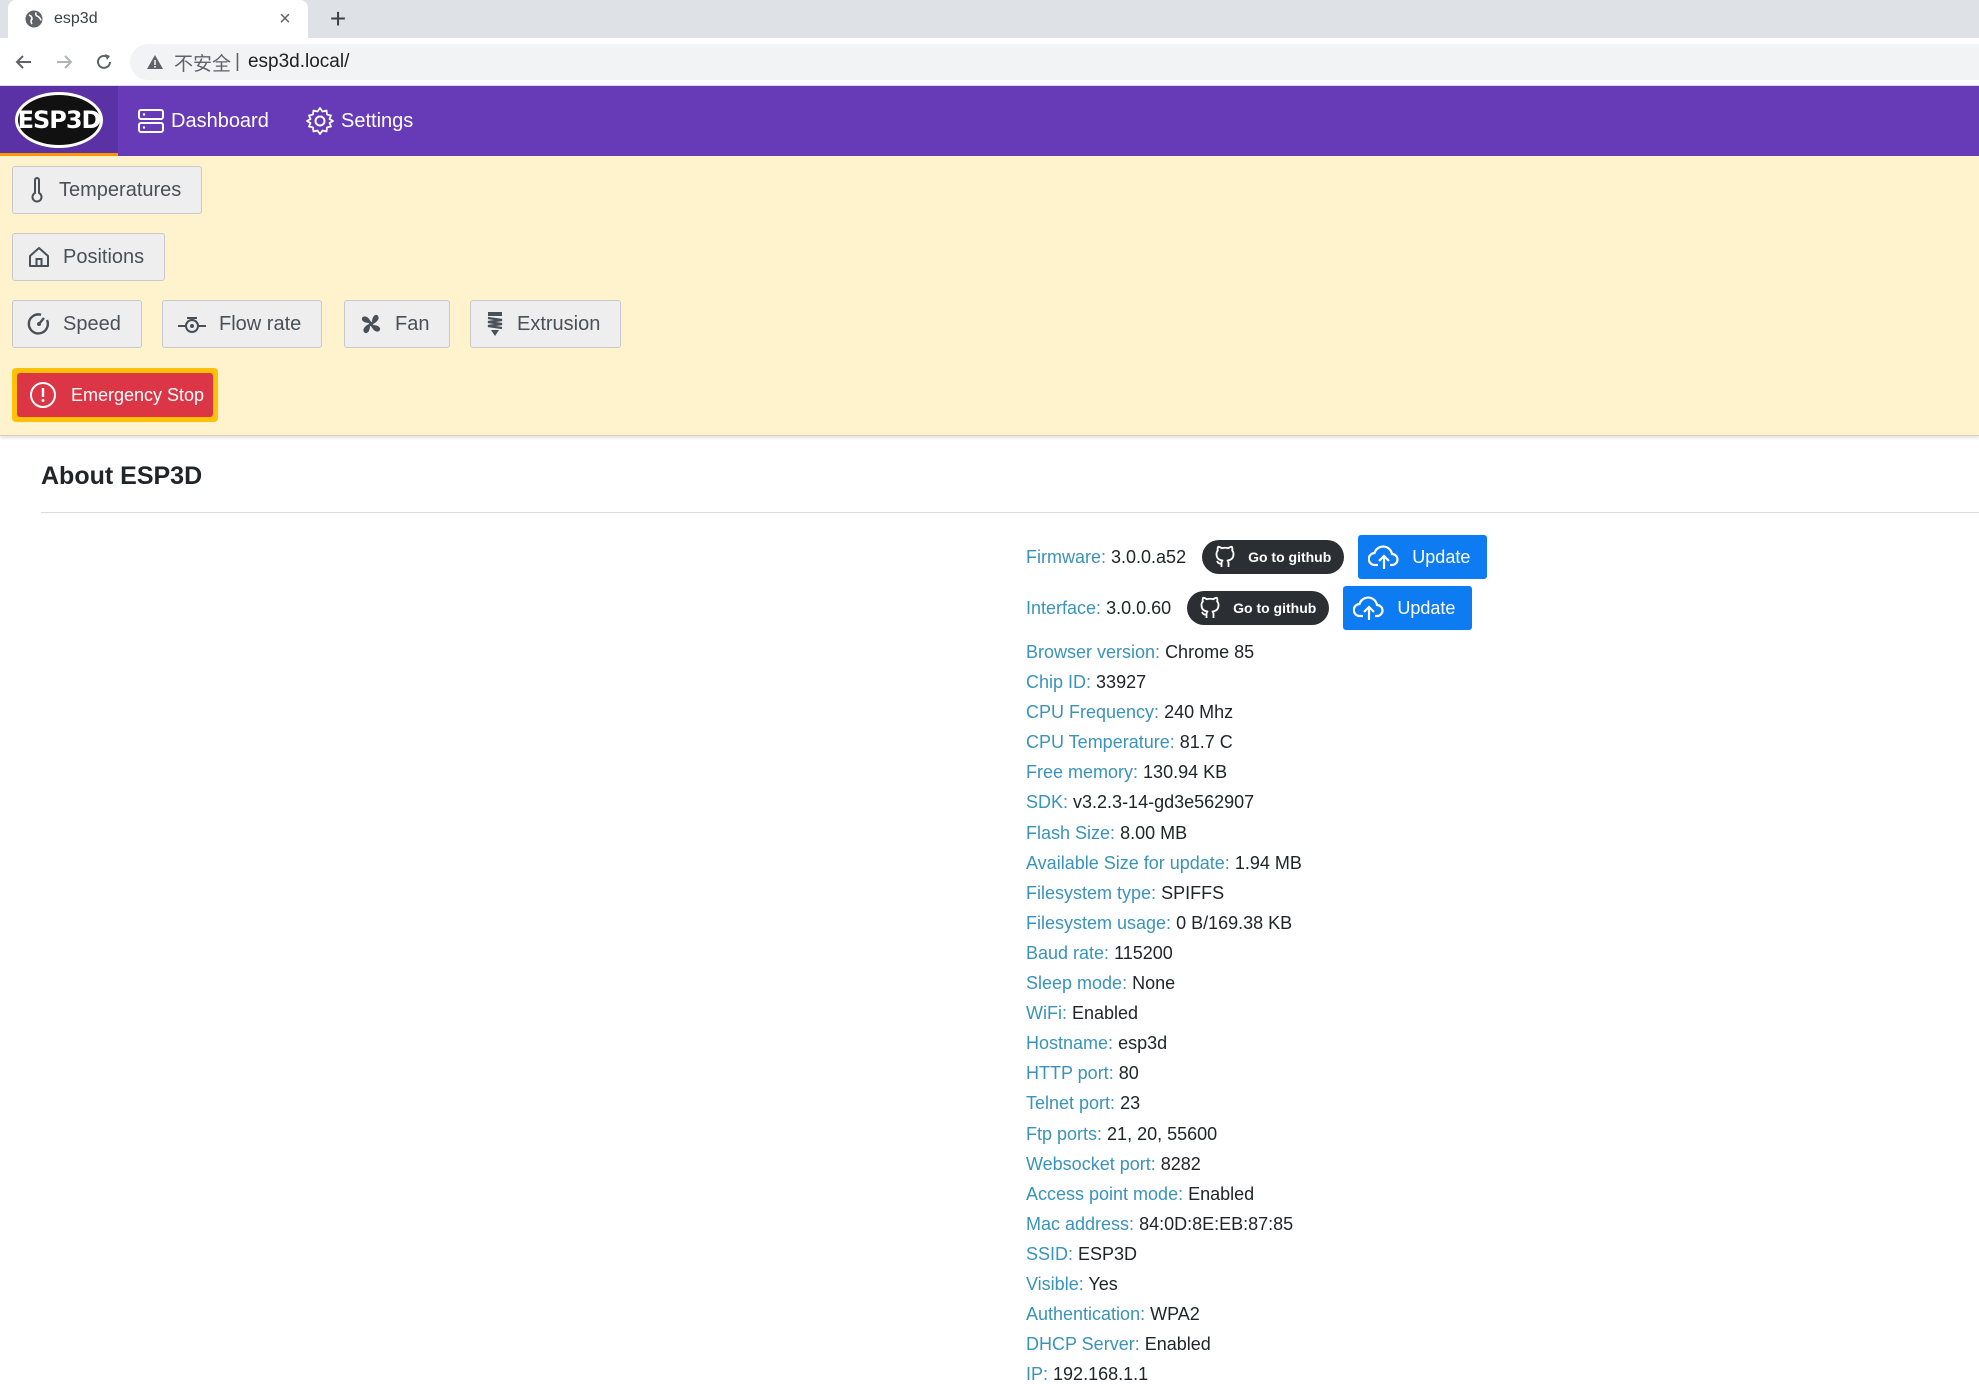 Image resolution: width=1979 pixels, height=1384 pixels. Describe the element at coordinates (1071, 1103) in the screenshot. I see `info-label: Telnet port:` at that location.